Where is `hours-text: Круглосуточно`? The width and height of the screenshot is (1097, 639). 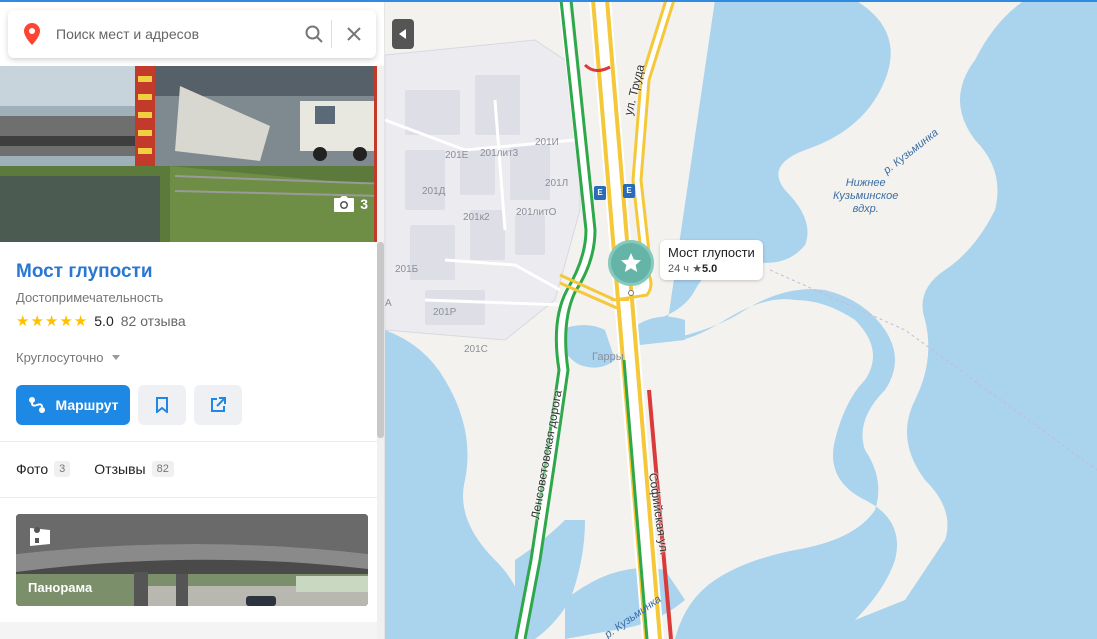 hours-text: Круглосуточно is located at coordinates (60, 357).